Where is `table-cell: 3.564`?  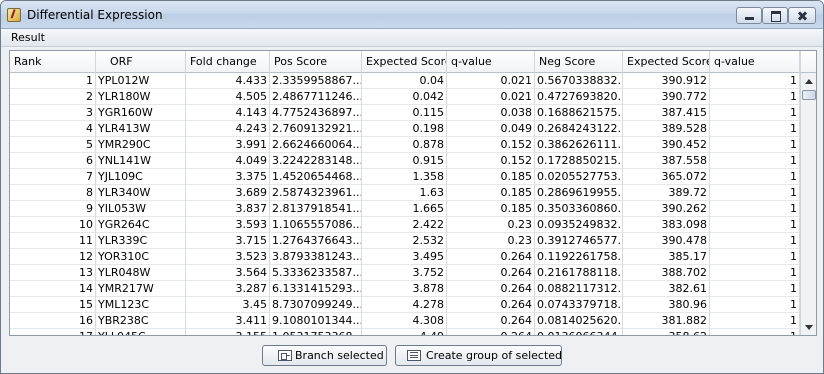 table-cell: 3.564 is located at coordinates (228, 273).